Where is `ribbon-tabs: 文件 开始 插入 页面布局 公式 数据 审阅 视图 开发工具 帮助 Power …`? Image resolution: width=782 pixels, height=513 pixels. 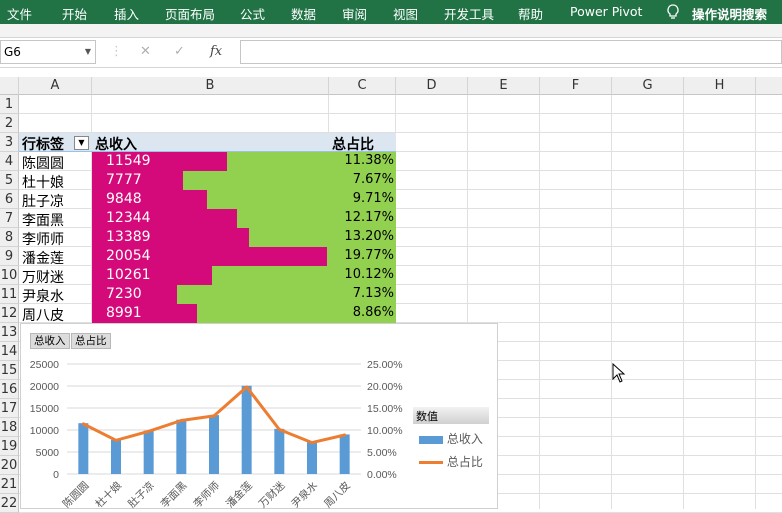
ribbon-tabs: 文件 开始 插入 页面布局 公式 数据 审阅 视图 开发工具 帮助 Power … is located at coordinates (391, 12).